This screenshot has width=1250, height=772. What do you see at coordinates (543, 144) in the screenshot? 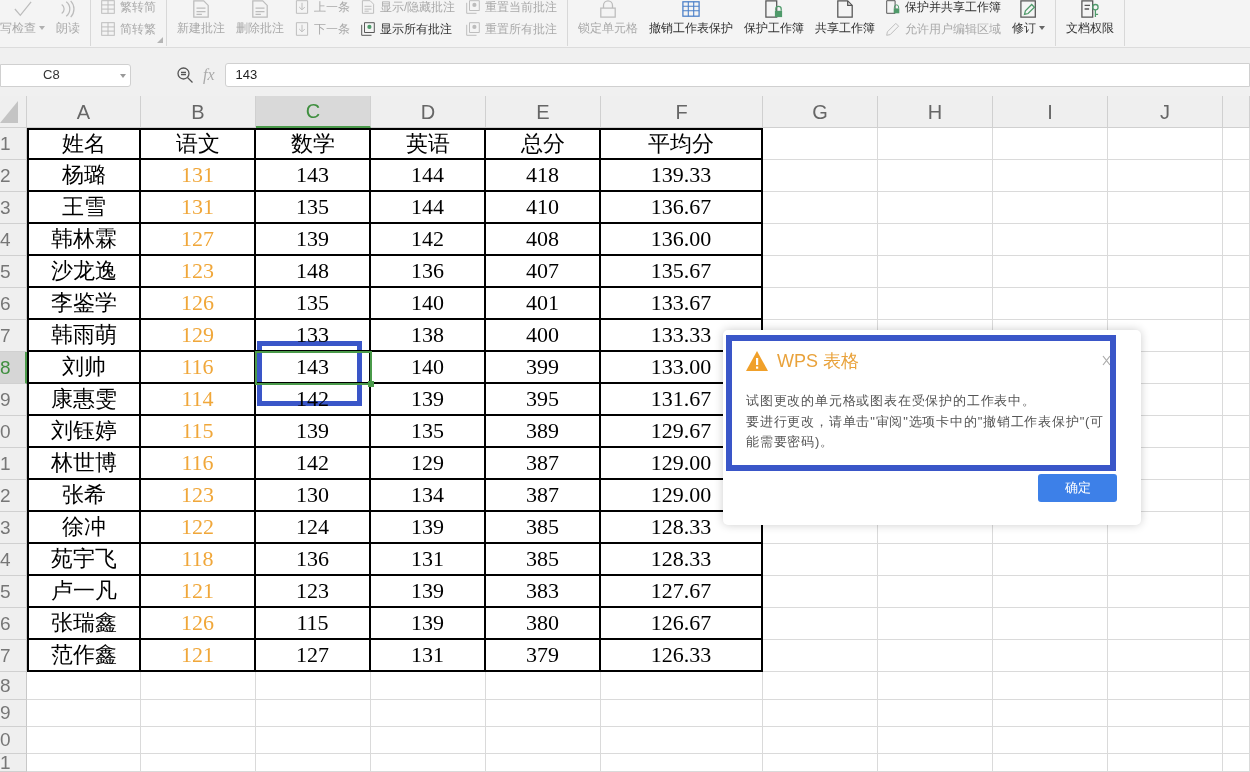
I see `table-cell: 总分` at bounding box center [543, 144].